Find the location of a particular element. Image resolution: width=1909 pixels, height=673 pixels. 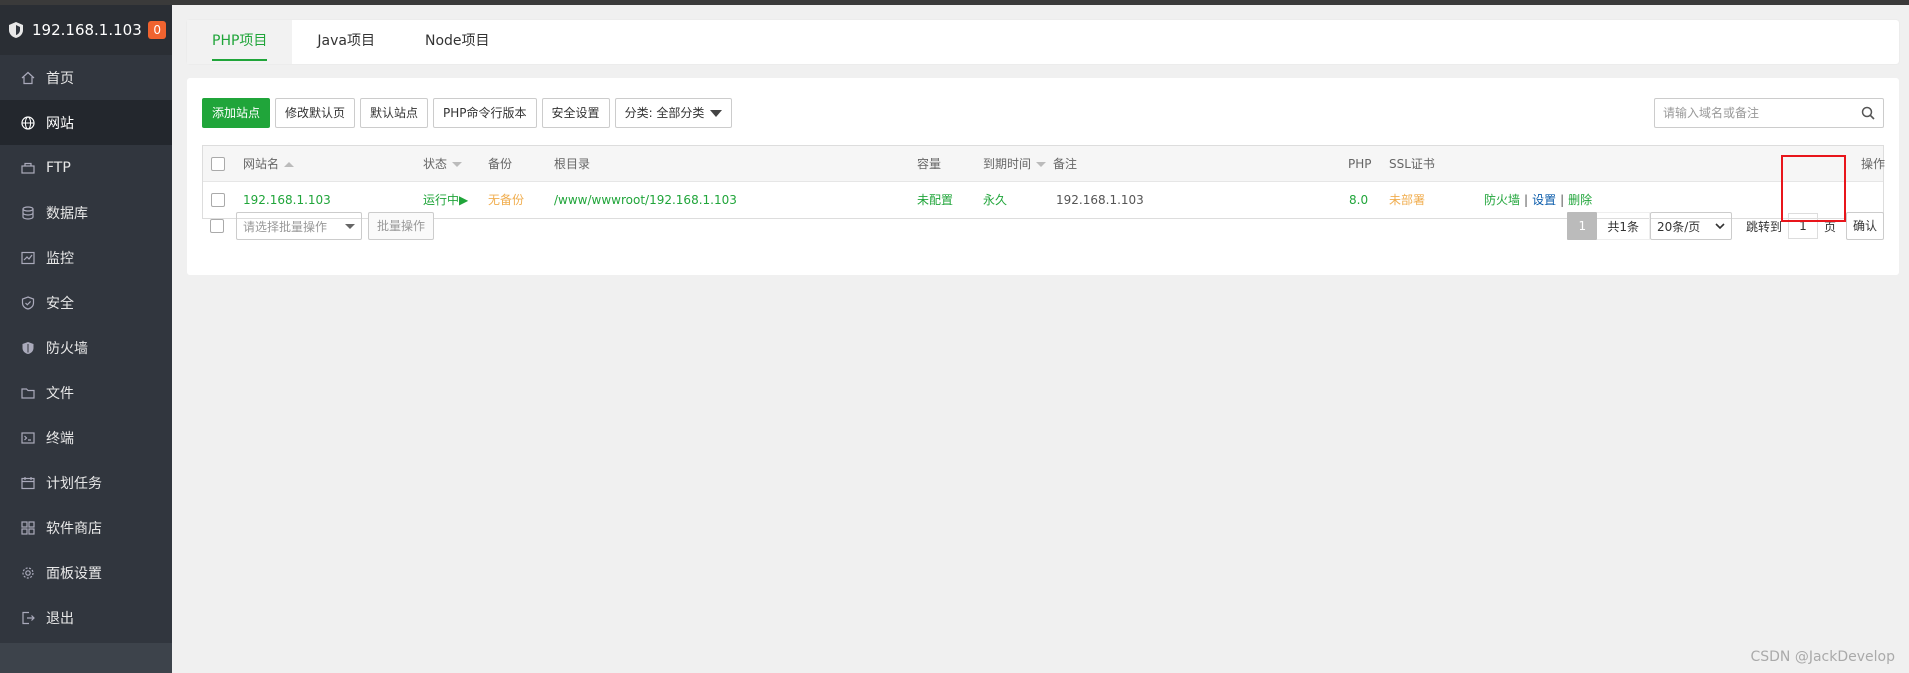

search-icon is located at coordinates (1868, 113).